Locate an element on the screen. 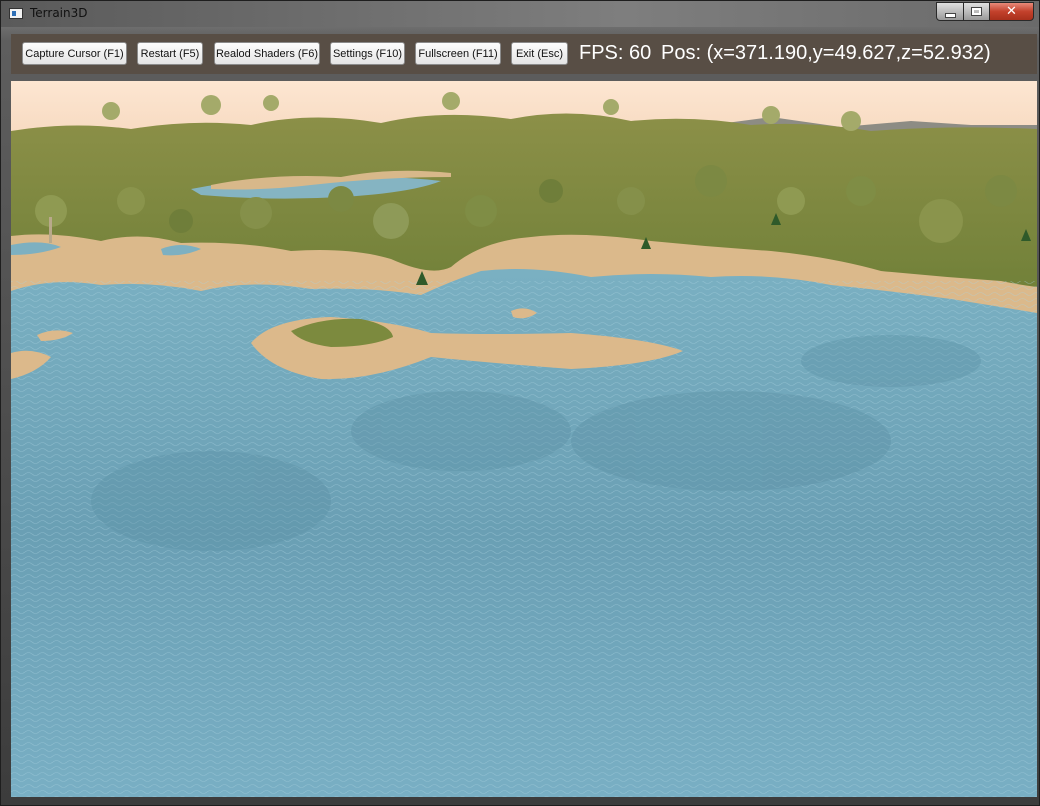  exit-button: Exit (Esc) is located at coordinates (539, 53).